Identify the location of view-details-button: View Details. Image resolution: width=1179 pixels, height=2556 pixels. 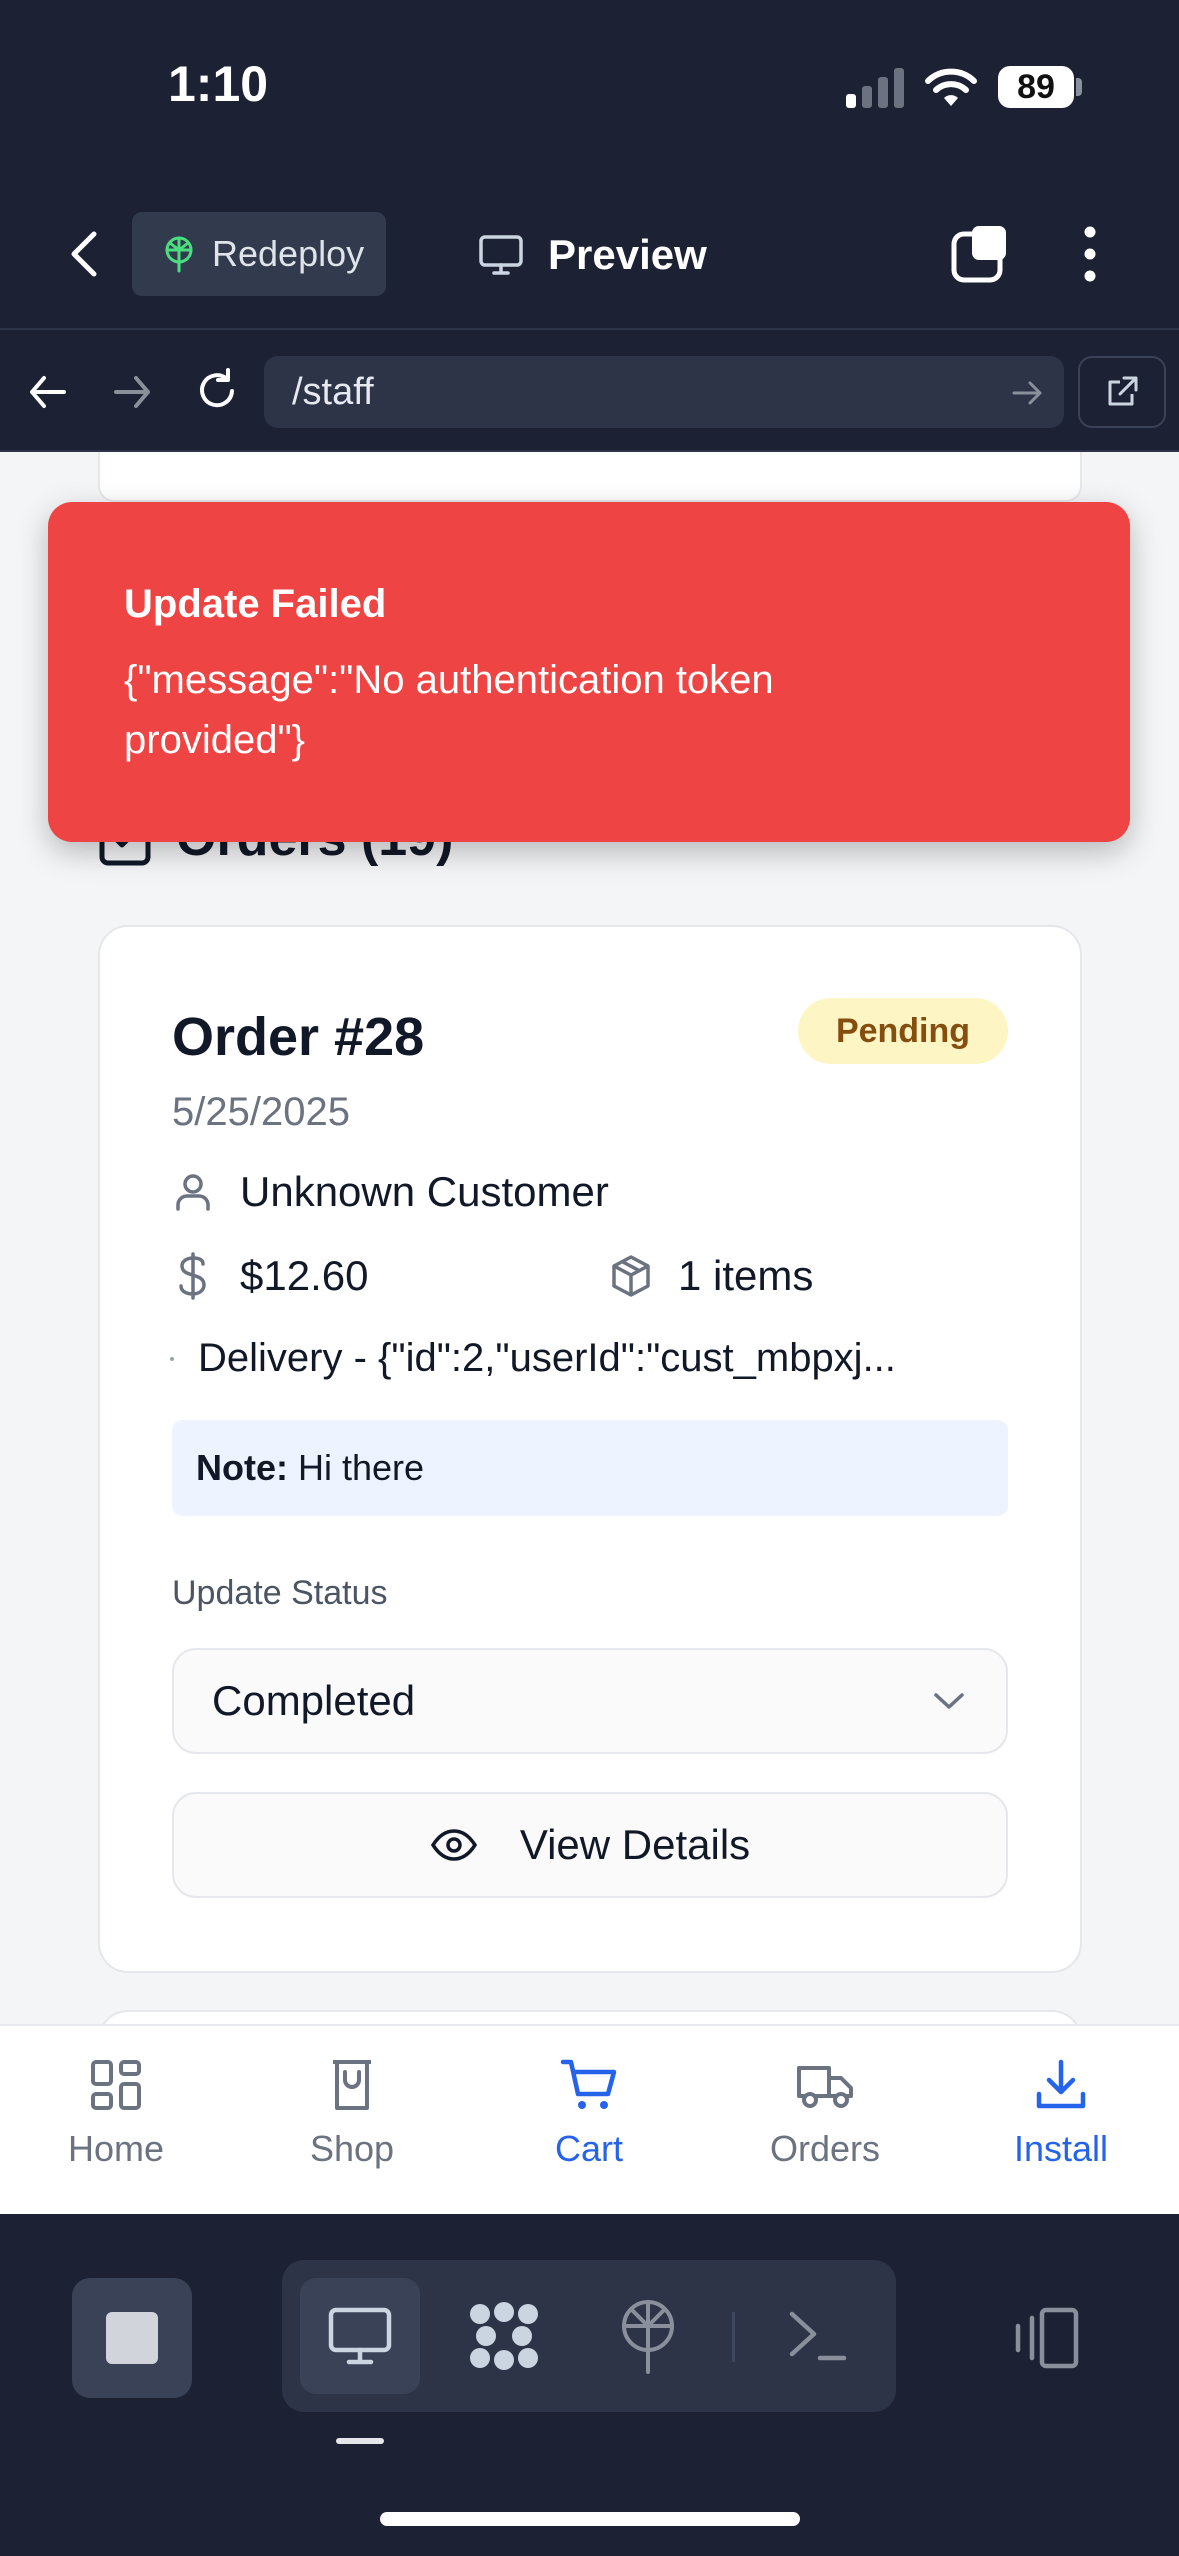
(590, 1845).